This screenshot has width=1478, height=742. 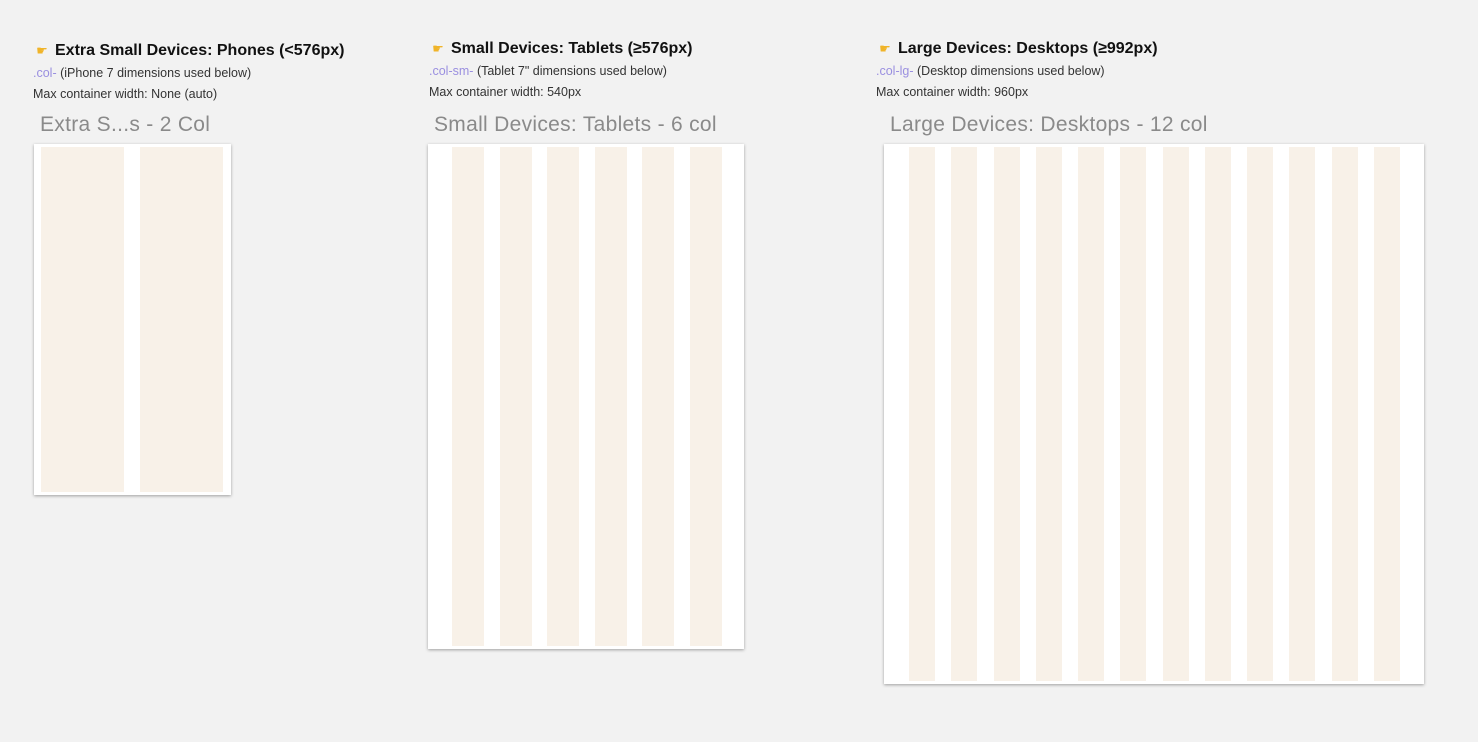 What do you see at coordinates (952, 92) in the screenshot?
I see `section-lg-max-width: Max container width: 960px` at bounding box center [952, 92].